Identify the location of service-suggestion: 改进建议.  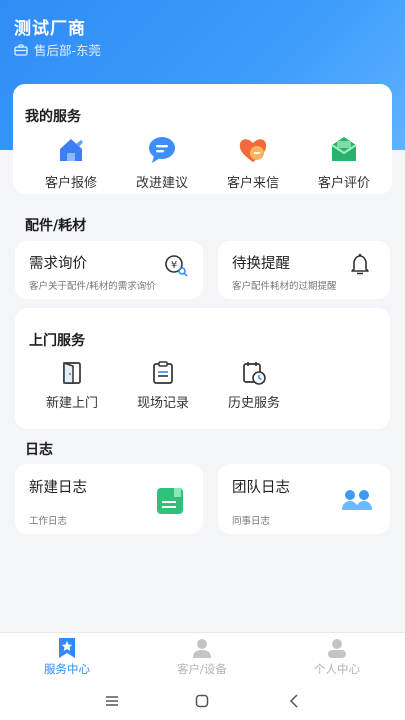
(162, 162).